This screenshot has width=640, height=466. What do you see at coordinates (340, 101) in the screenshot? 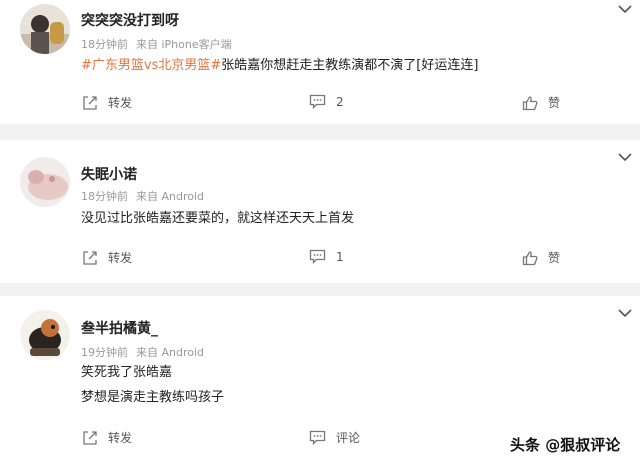
I see `comment-count: 2` at bounding box center [340, 101].